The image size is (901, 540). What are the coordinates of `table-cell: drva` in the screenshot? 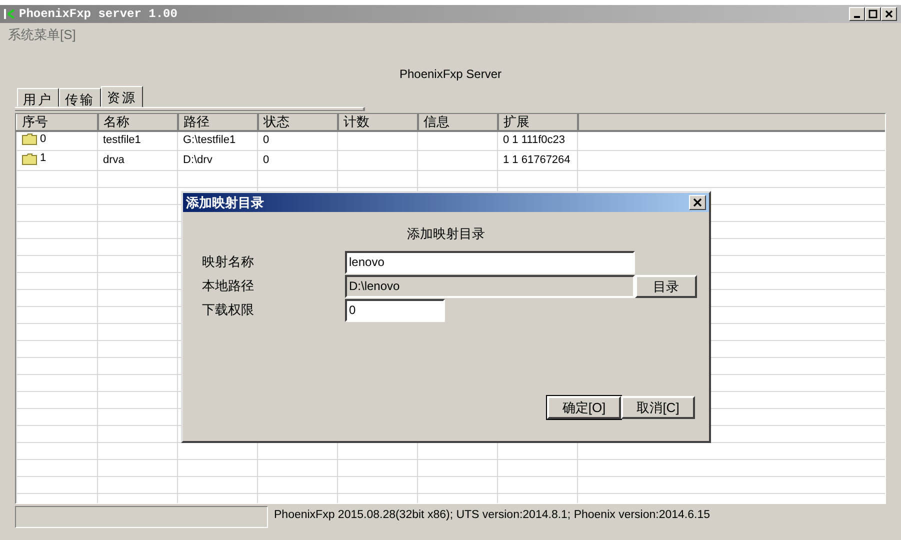 It's located at (113, 160).